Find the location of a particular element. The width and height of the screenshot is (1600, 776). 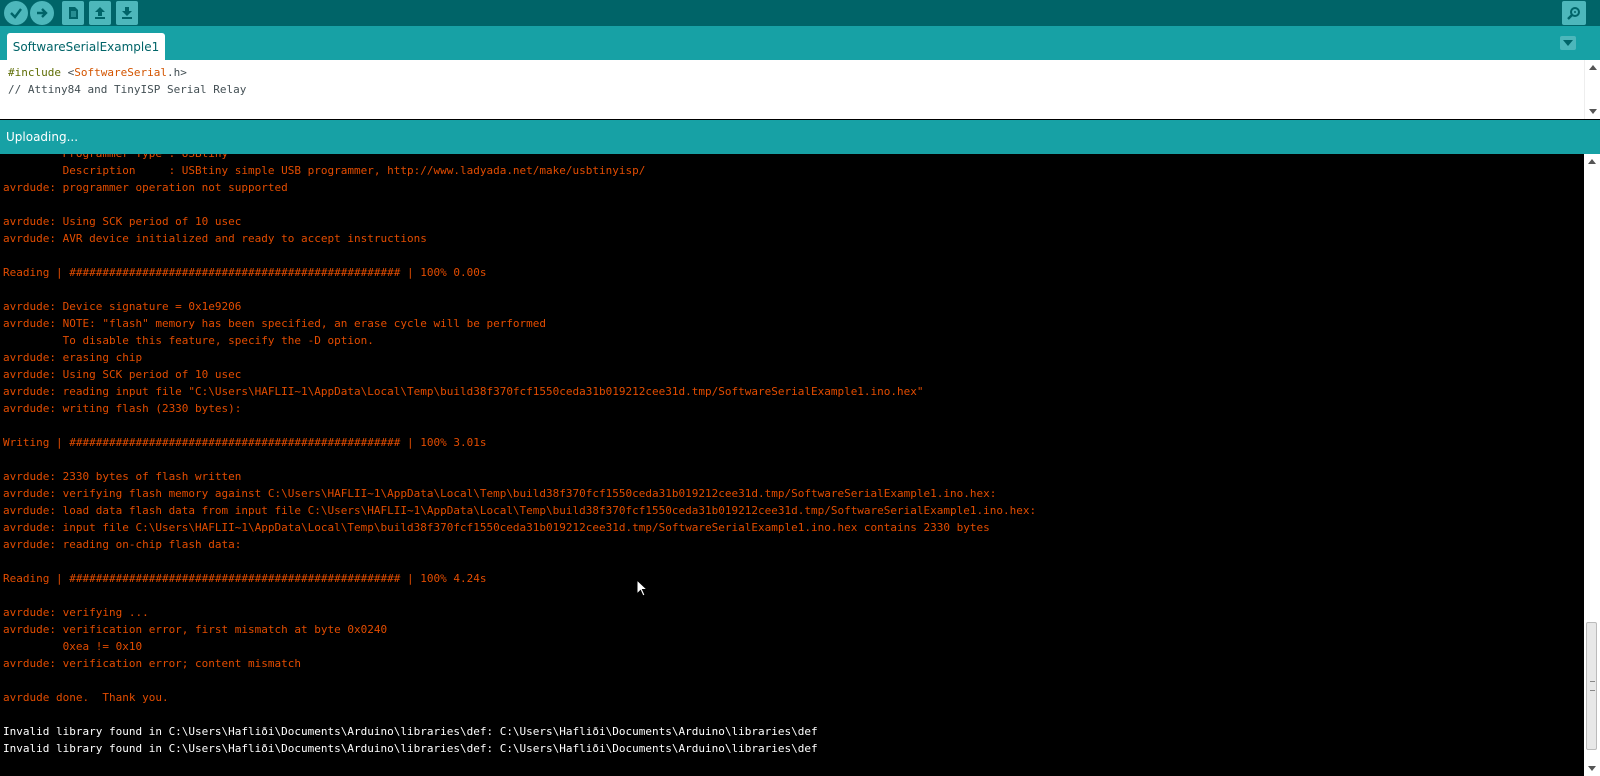

code-library-name: SoftwareSerial is located at coordinates (120, 72).